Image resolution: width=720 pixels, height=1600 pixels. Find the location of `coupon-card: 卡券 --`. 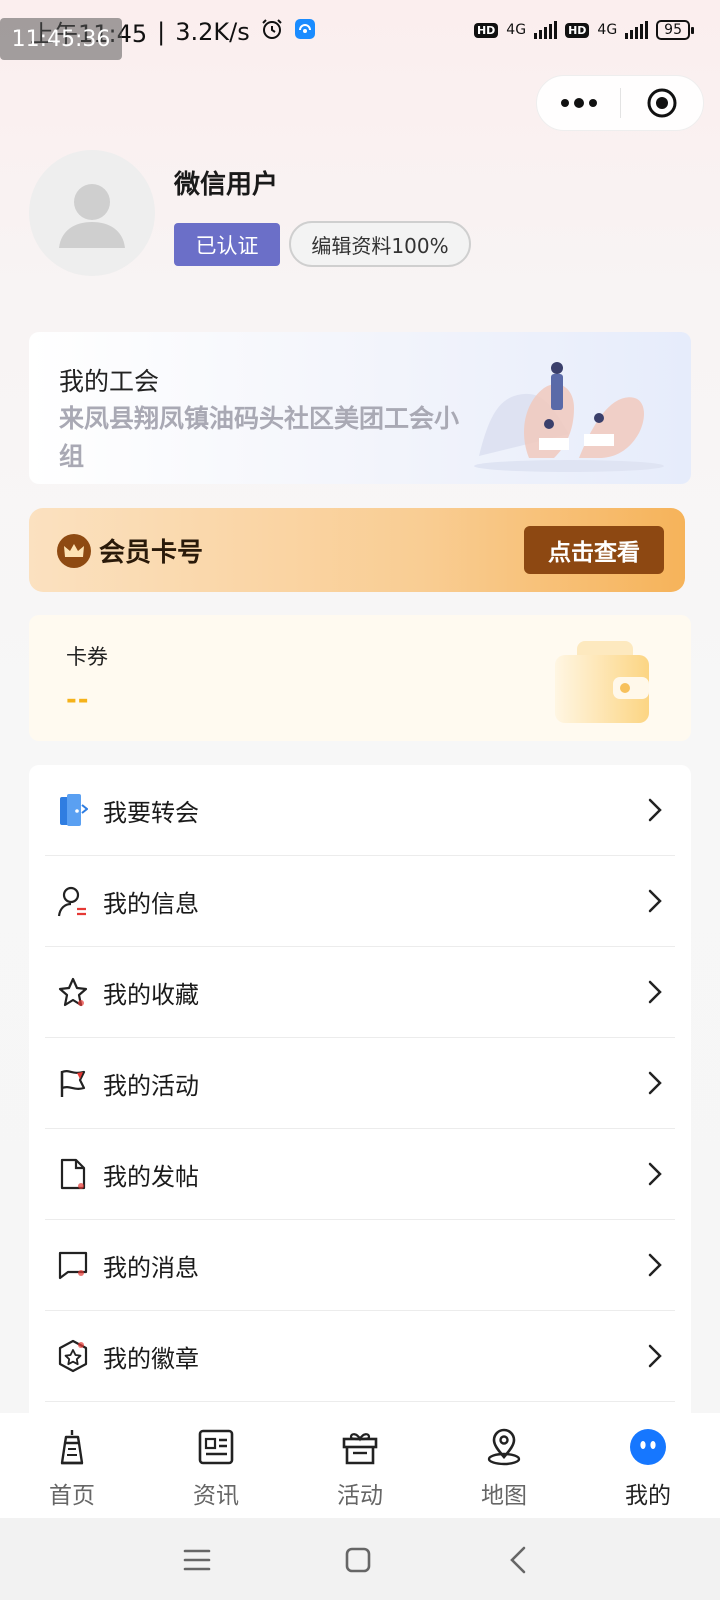

coupon-card: 卡券 -- is located at coordinates (360, 678).